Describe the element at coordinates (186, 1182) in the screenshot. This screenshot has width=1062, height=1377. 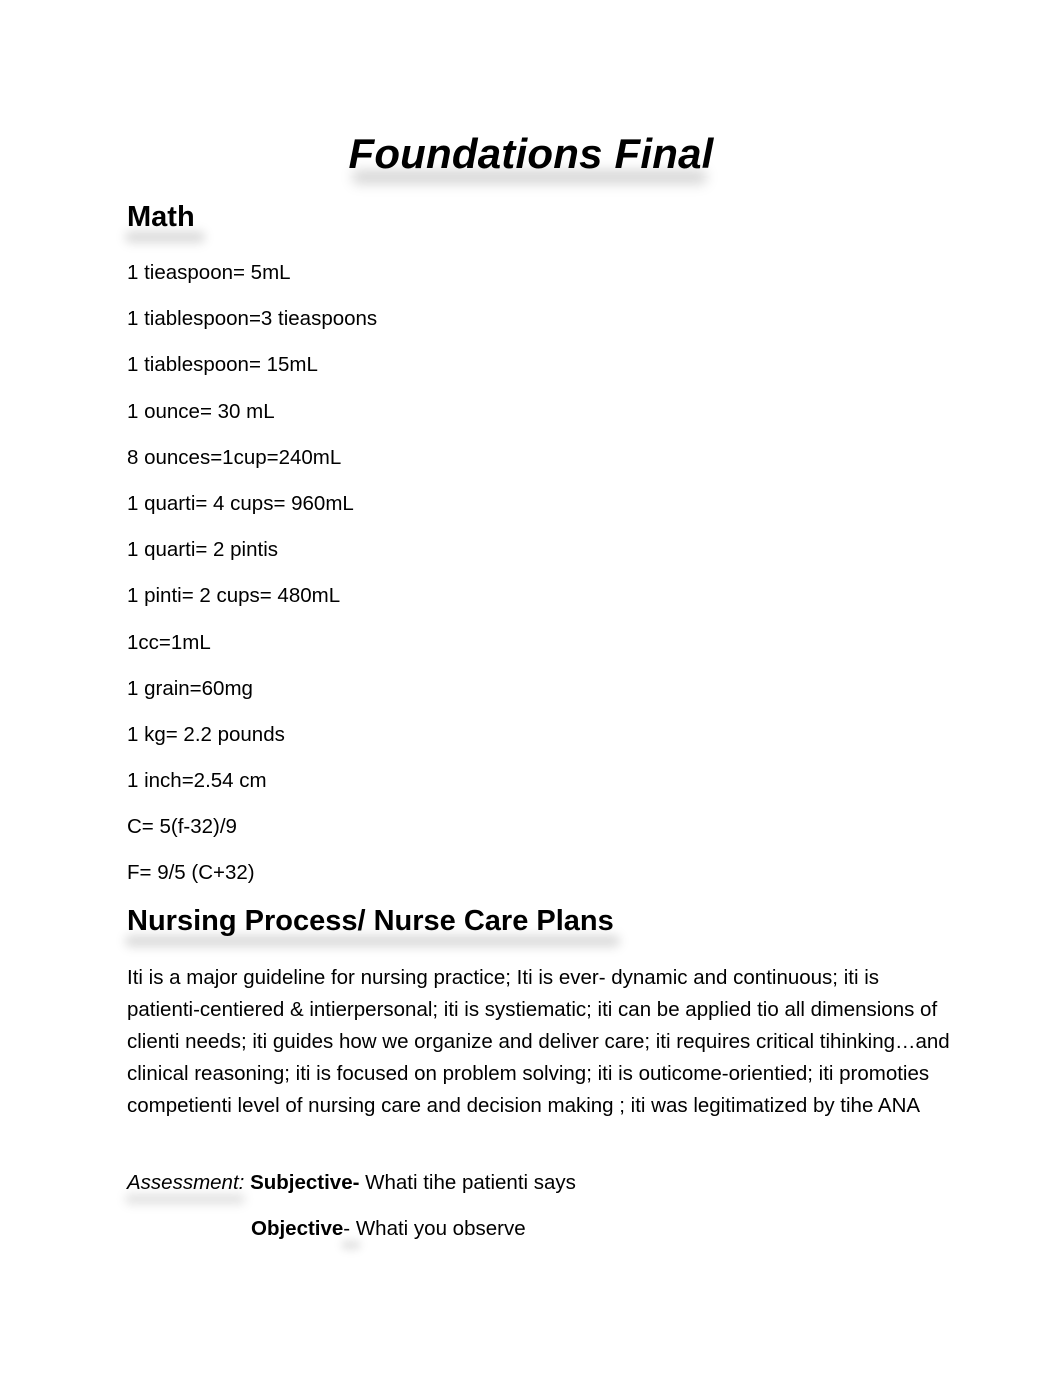
I see `assessment-label: Assessment:` at that location.